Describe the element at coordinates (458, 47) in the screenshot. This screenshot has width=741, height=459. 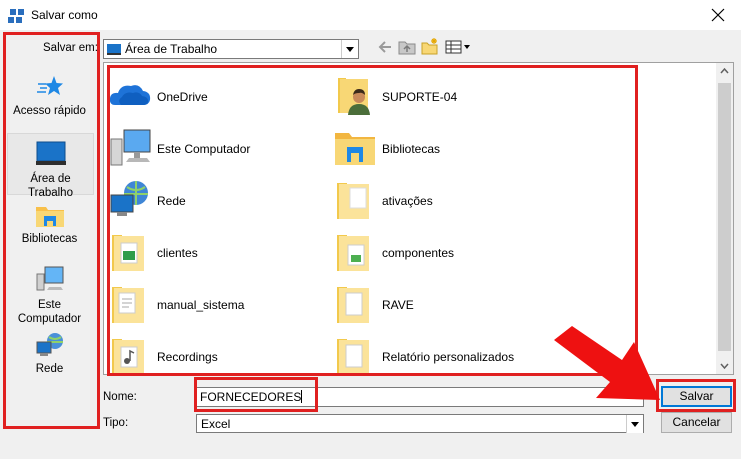
I see `view-menu-icon` at that location.